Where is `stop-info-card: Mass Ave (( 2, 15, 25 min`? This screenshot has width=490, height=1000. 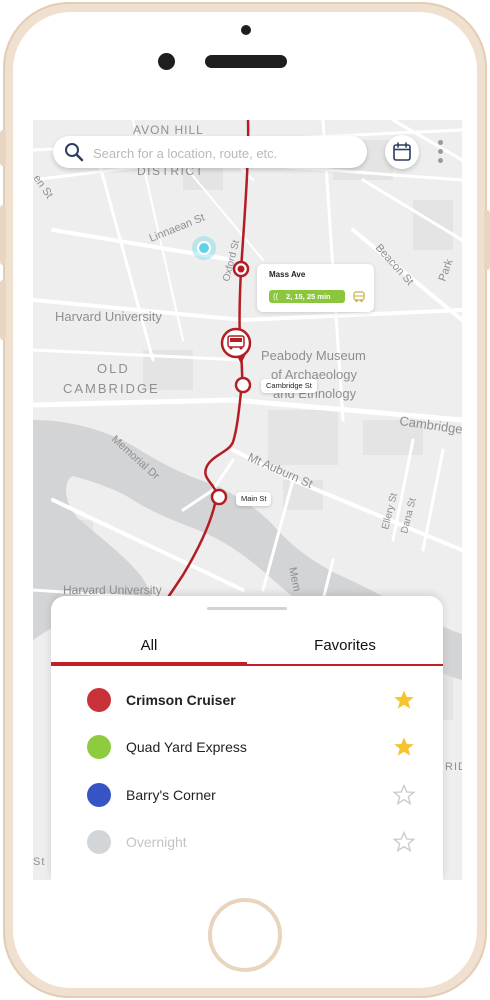 stop-info-card: Mass Ave (( 2, 15, 25 min is located at coordinates (315, 288).